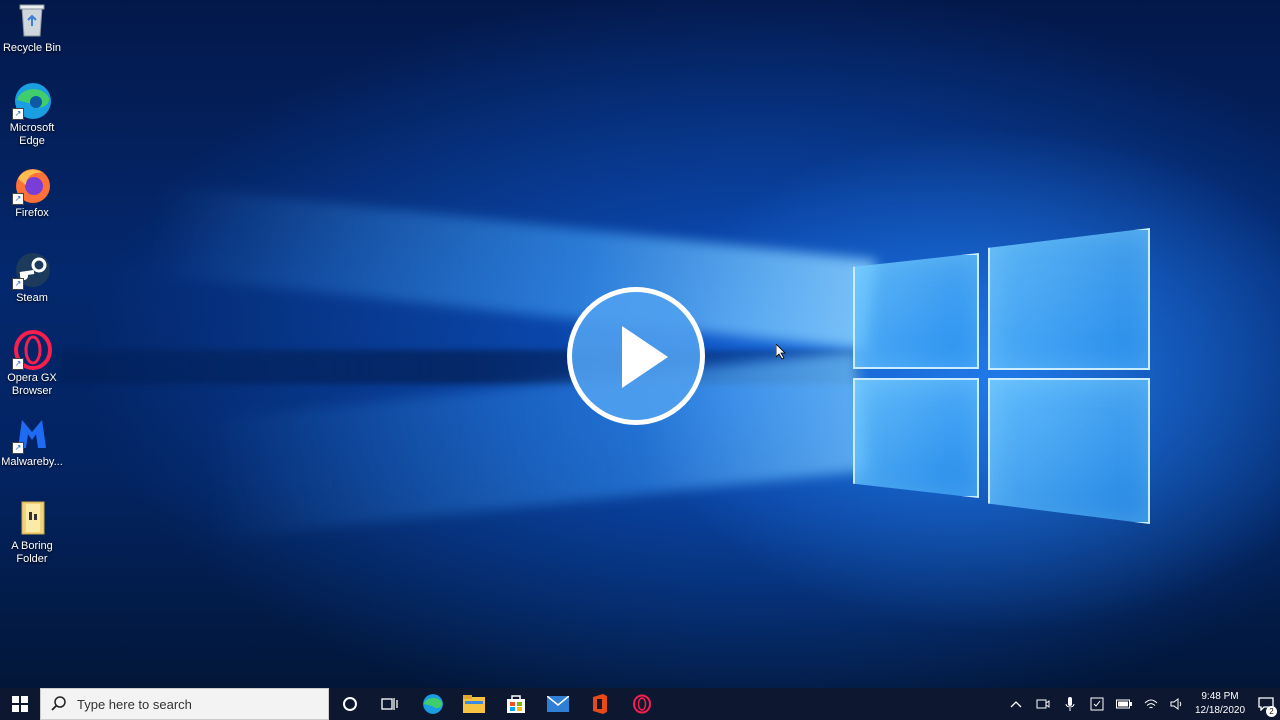  I want to click on taskbar-app-mail, so click(558, 704).